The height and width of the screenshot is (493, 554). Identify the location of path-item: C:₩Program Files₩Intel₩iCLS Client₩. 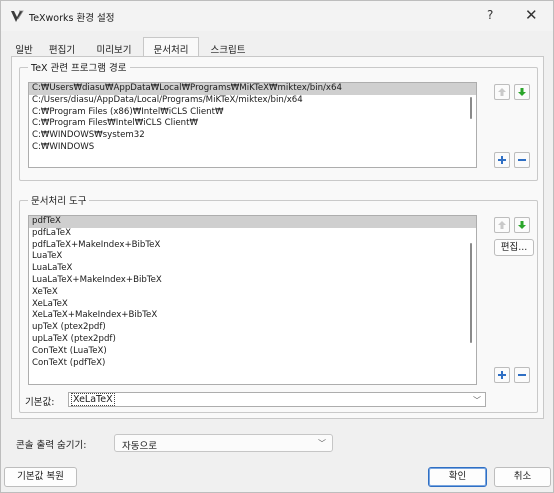
(252, 124).